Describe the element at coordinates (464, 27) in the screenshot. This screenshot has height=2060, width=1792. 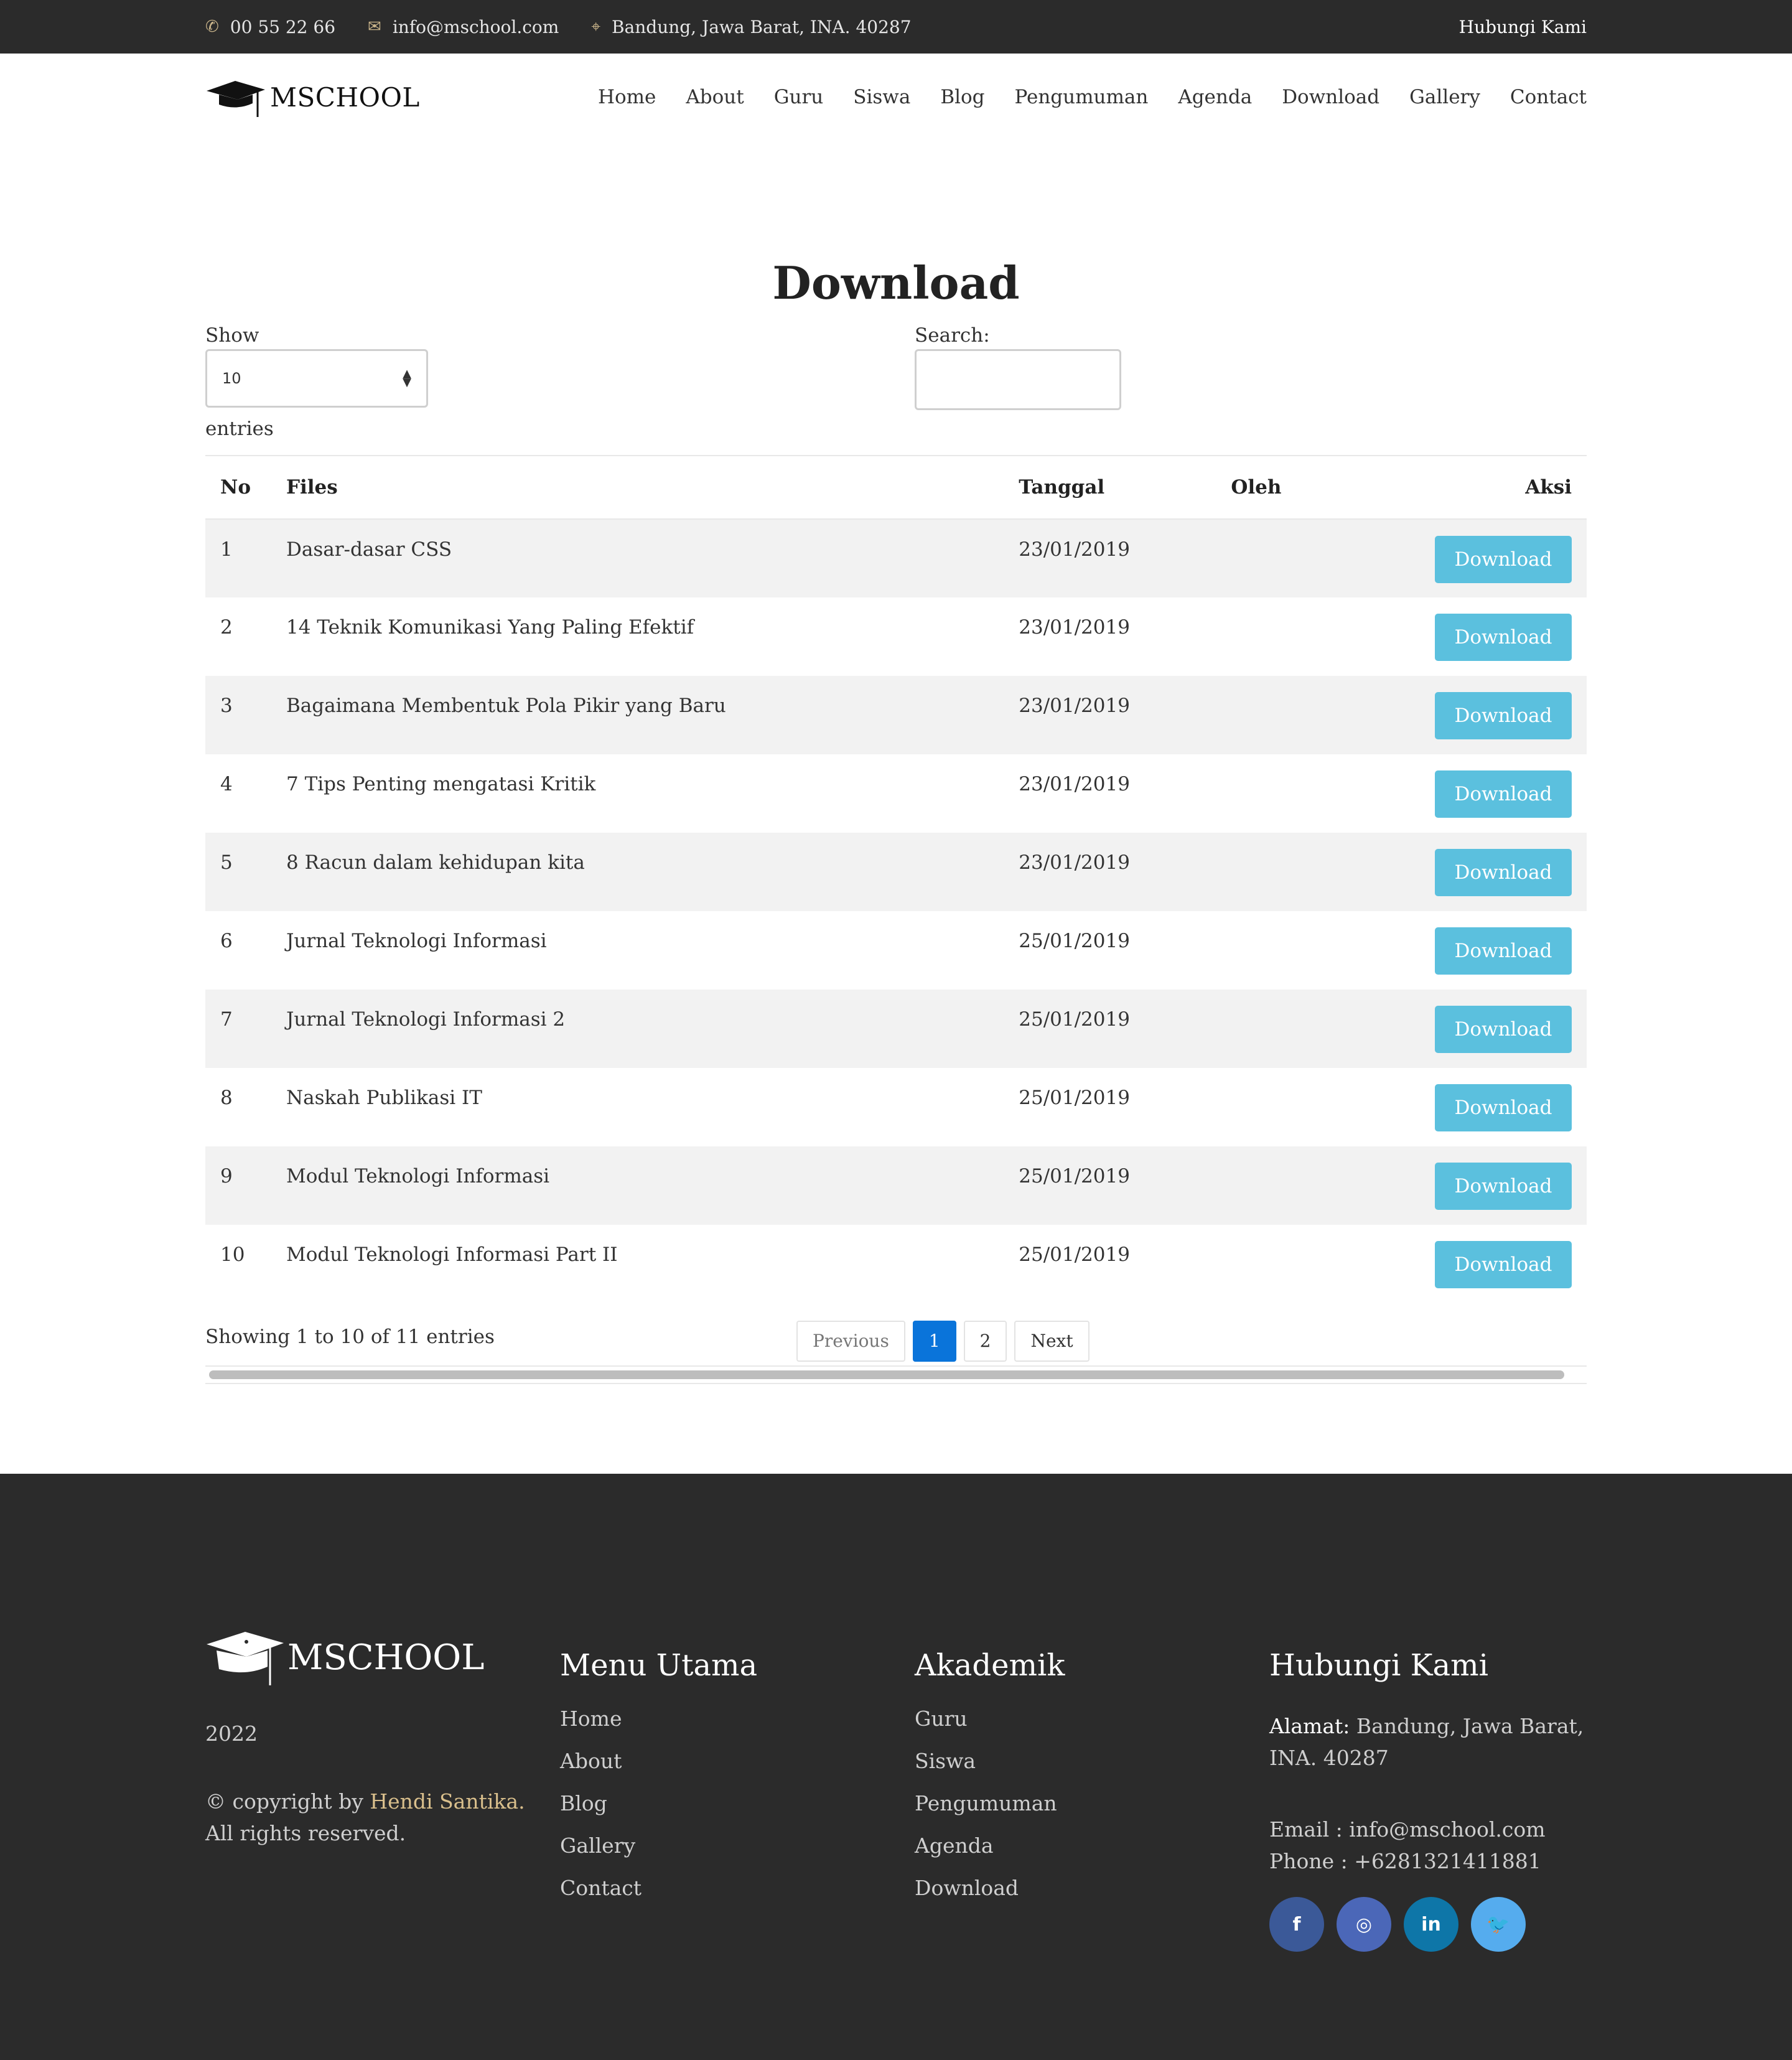
I see `topbar-email: ✉ info@mschool.com` at that location.